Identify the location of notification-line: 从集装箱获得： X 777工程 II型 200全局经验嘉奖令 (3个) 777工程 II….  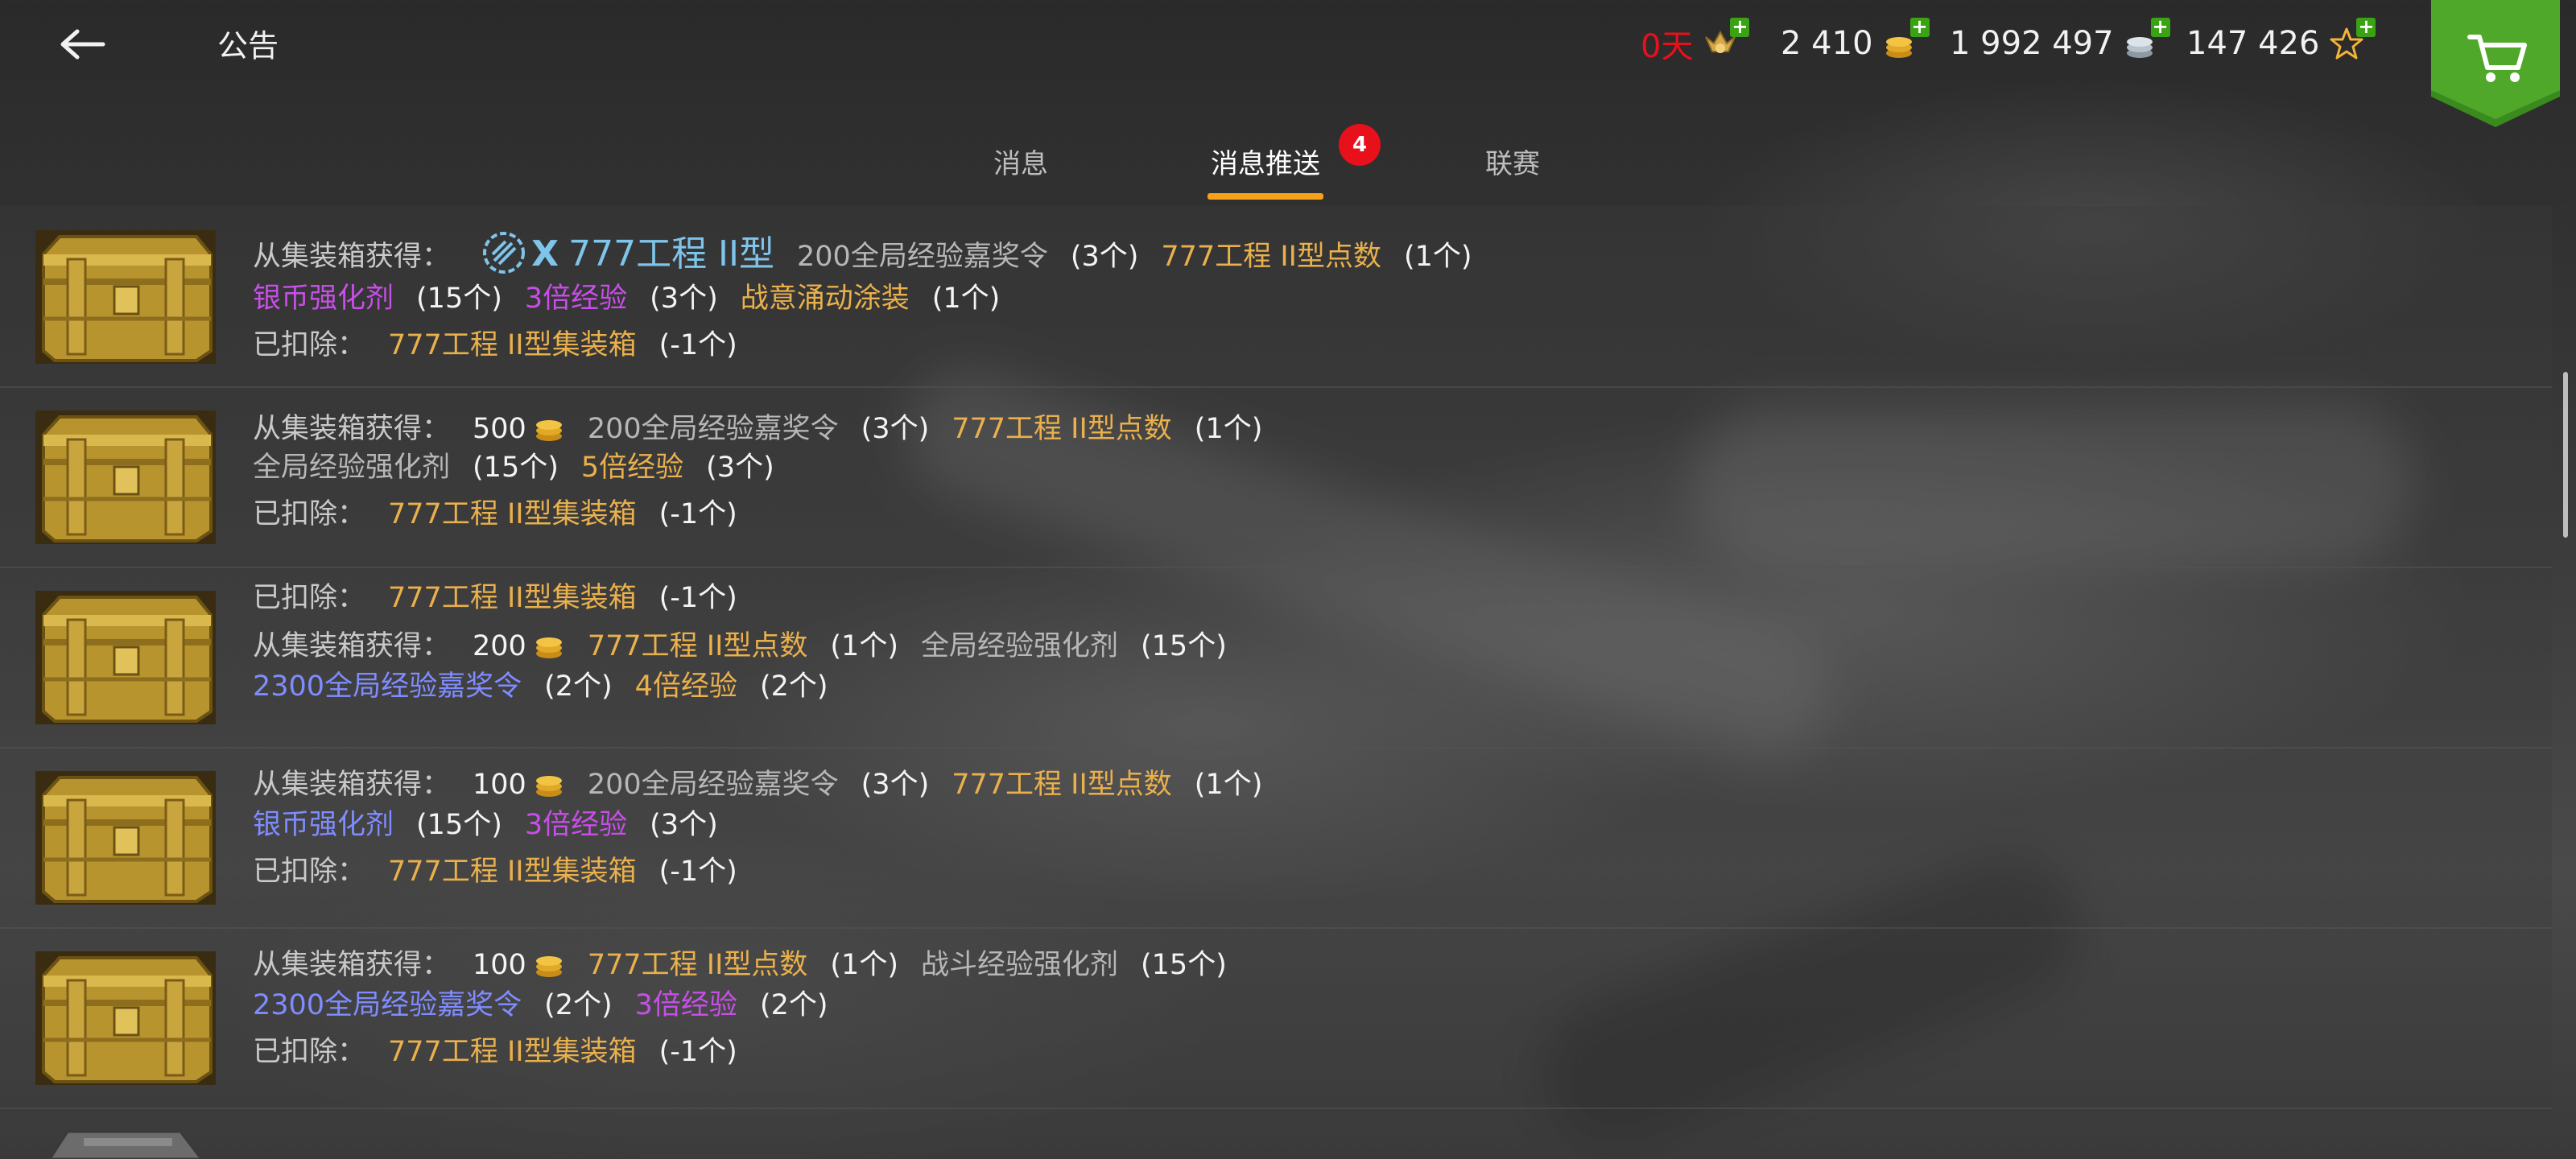
(874, 252).